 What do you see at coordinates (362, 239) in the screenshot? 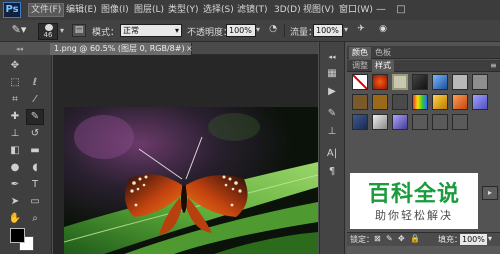
I see `lock-label: 锁定：` at bounding box center [362, 239].